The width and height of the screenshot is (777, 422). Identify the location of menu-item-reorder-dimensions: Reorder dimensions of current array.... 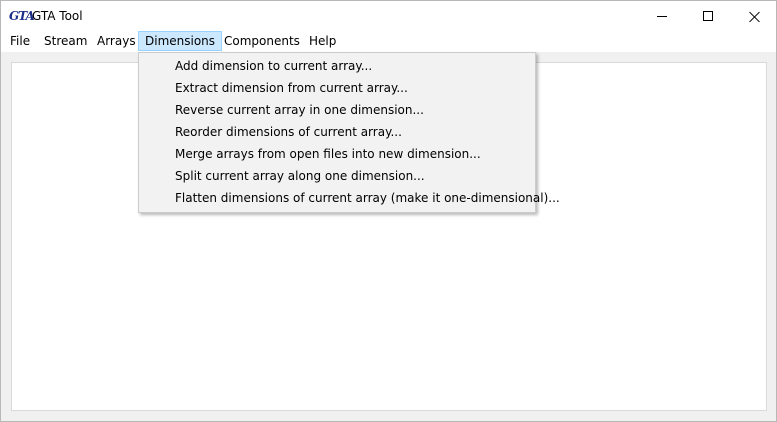
(337, 132).